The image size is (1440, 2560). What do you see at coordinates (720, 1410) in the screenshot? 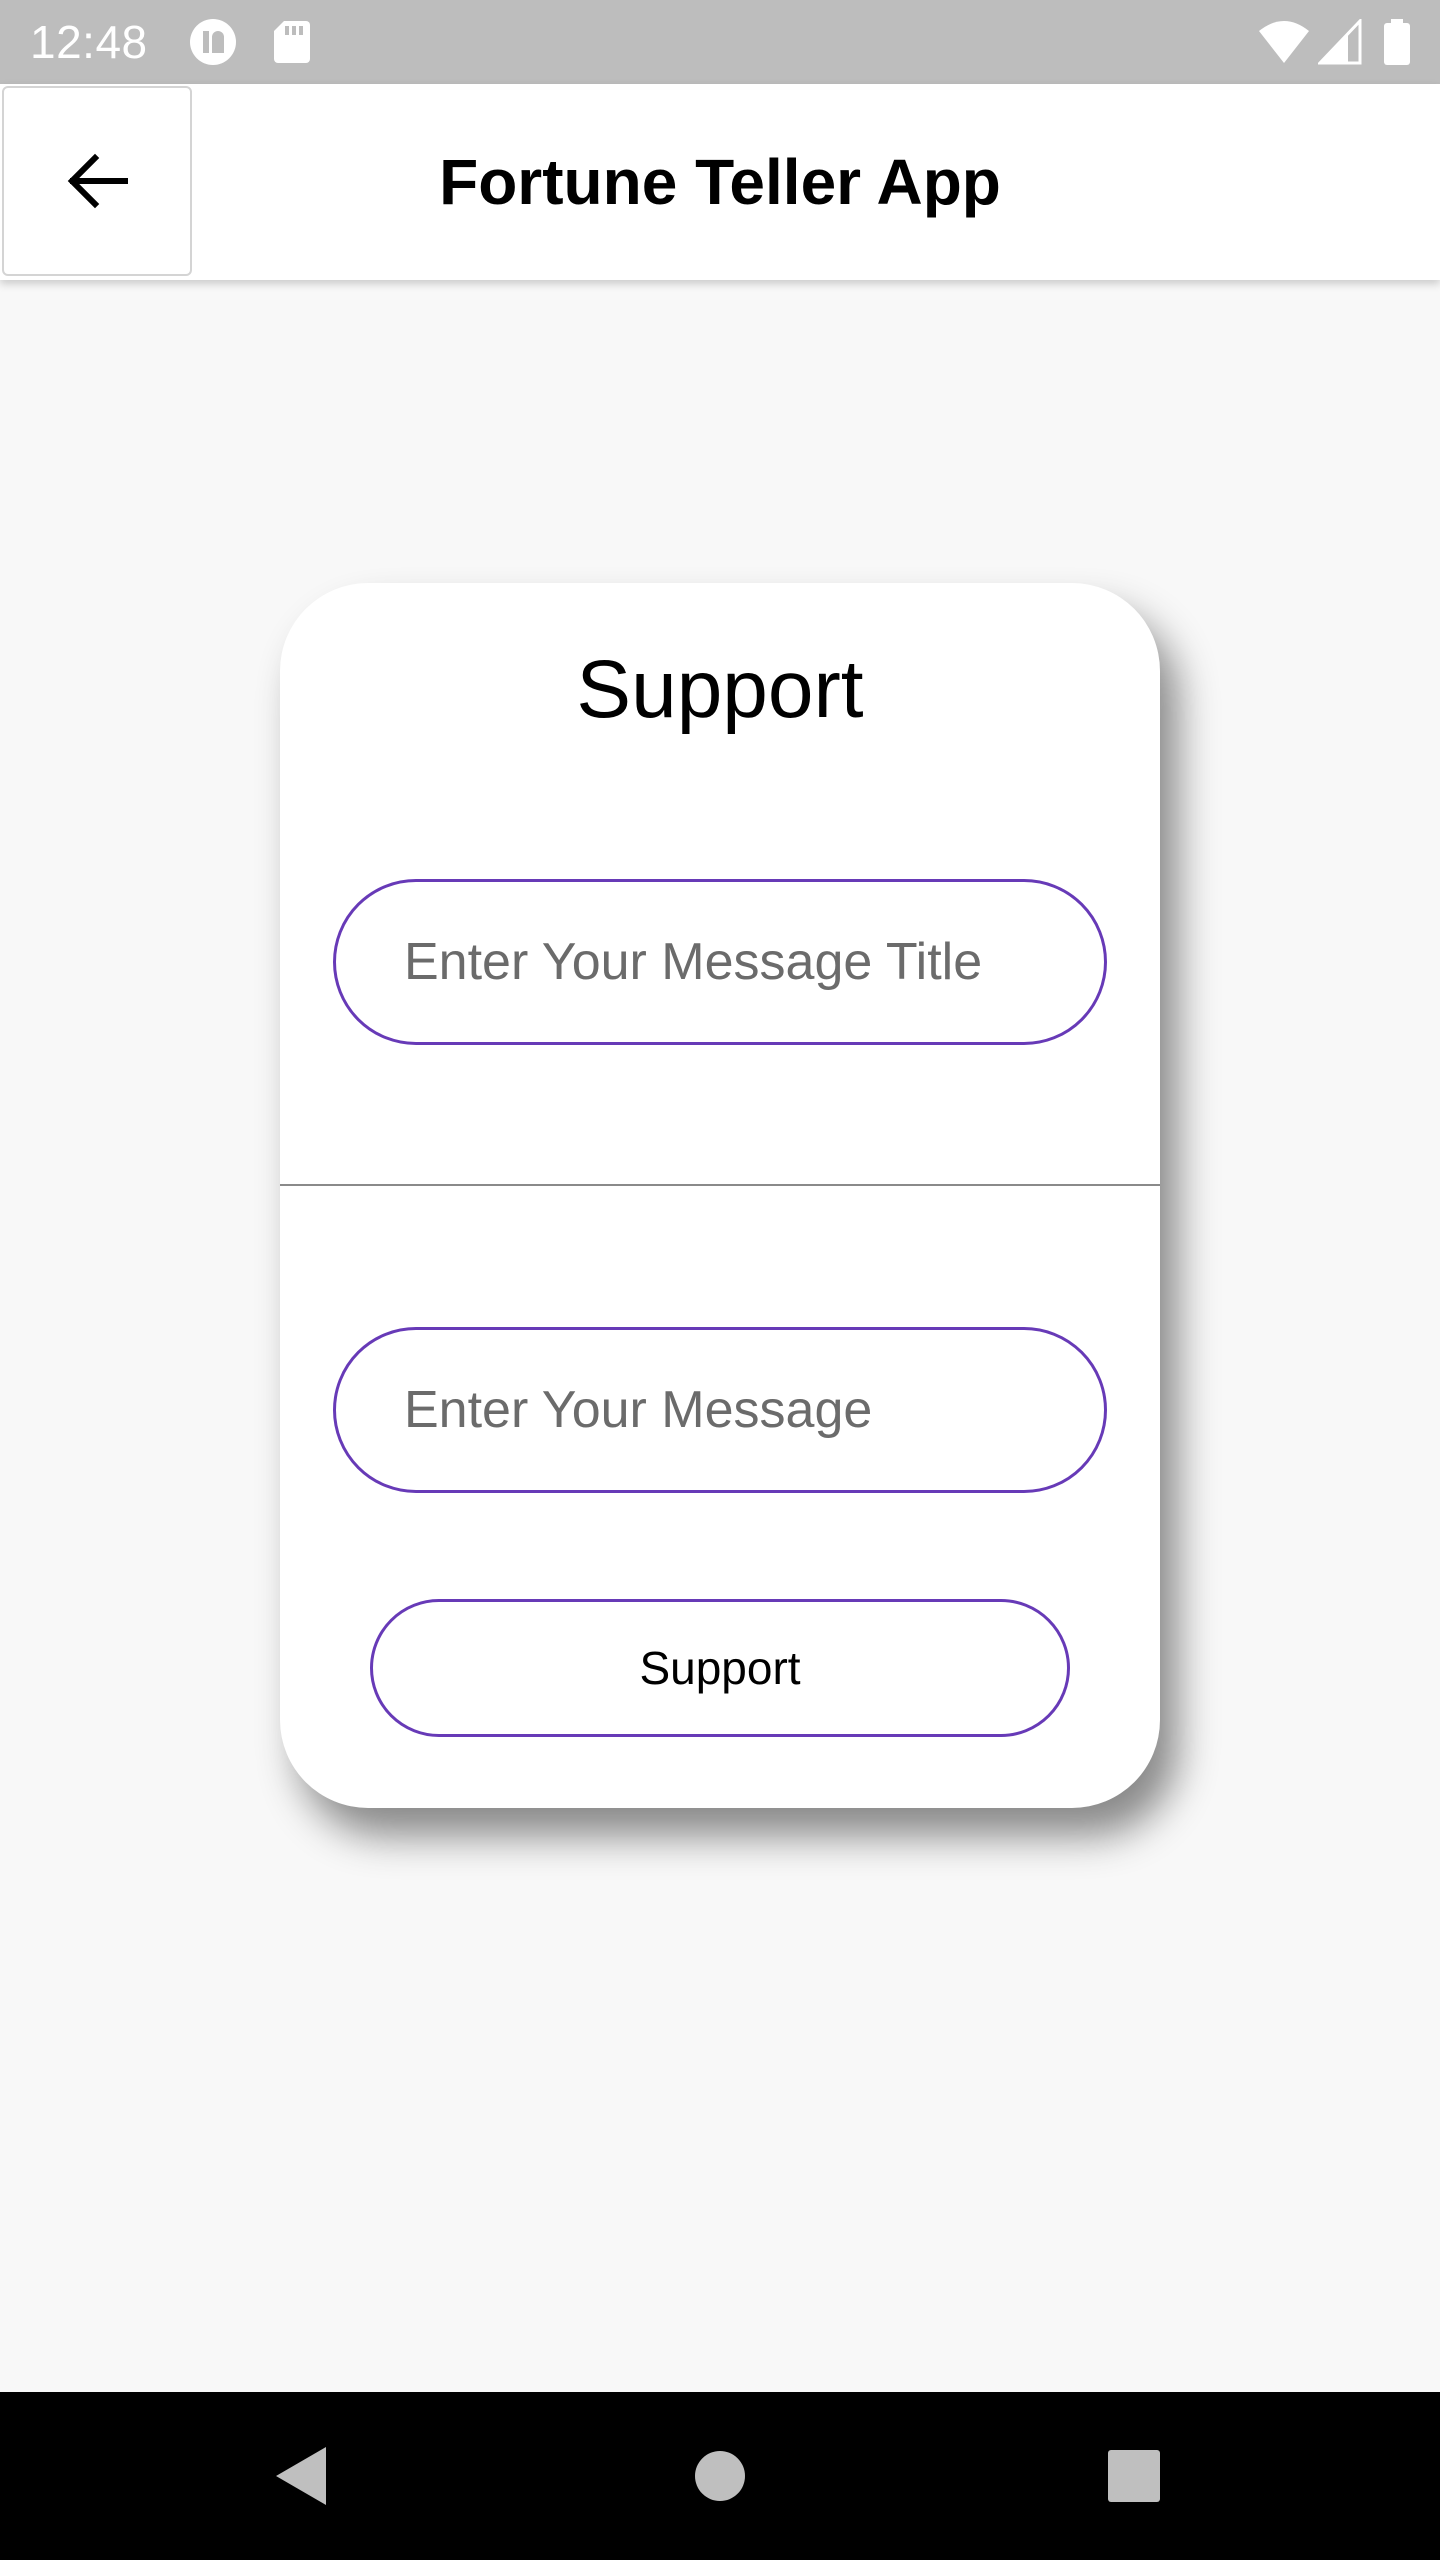
I see `message-input` at bounding box center [720, 1410].